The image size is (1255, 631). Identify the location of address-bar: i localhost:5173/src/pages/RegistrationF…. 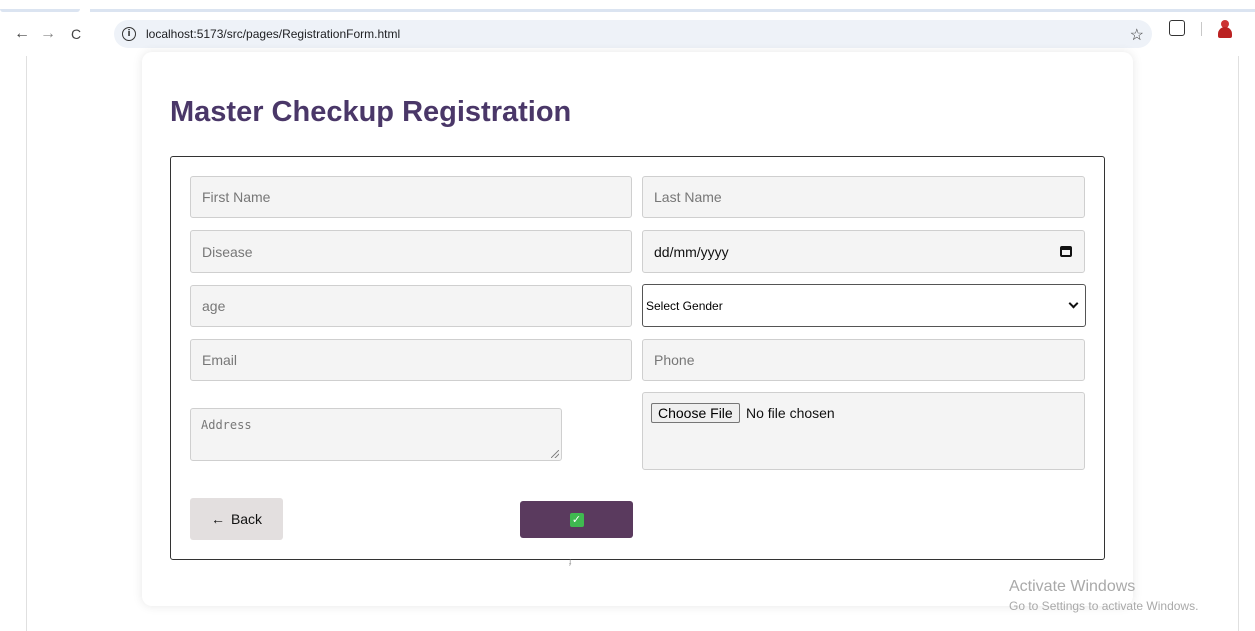
(633, 34).